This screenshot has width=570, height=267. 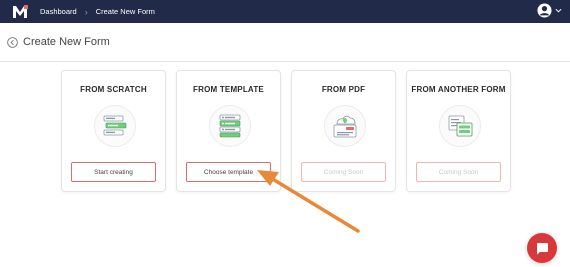 I want to click on page-title: Create New Form, so click(x=66, y=42).